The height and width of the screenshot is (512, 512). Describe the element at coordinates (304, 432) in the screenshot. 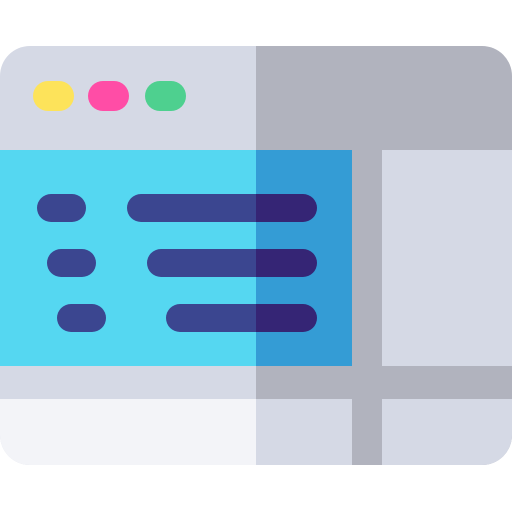

I see `footer-panel-shaded` at that location.